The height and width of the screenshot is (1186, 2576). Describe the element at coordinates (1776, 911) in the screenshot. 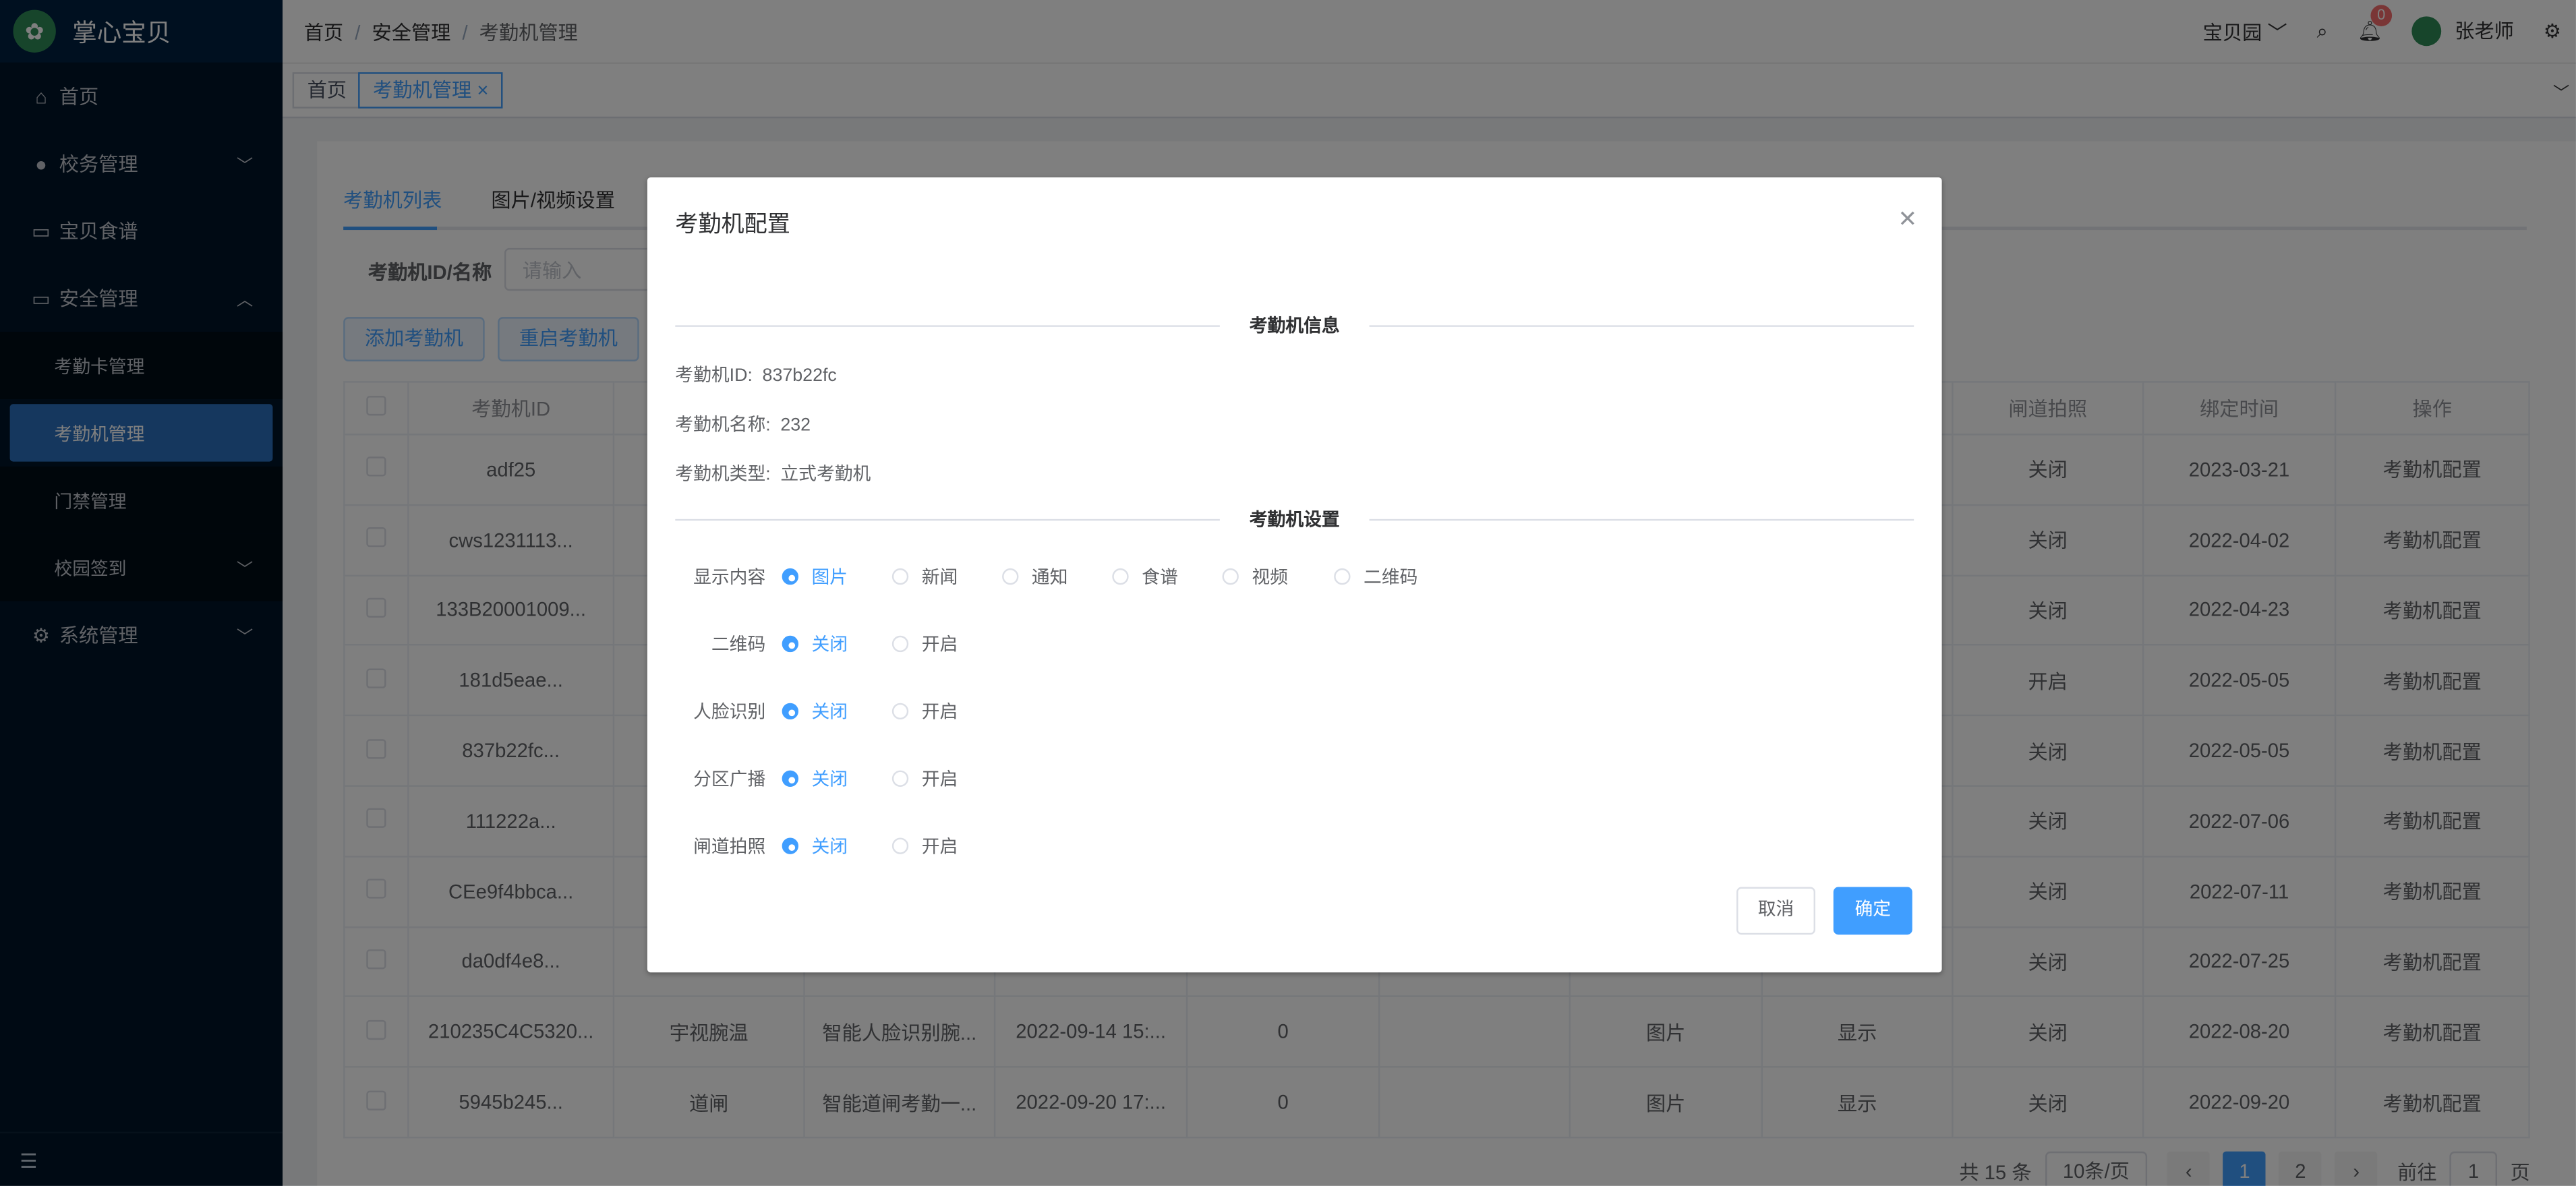

I see `cancel-button: 取消` at that location.